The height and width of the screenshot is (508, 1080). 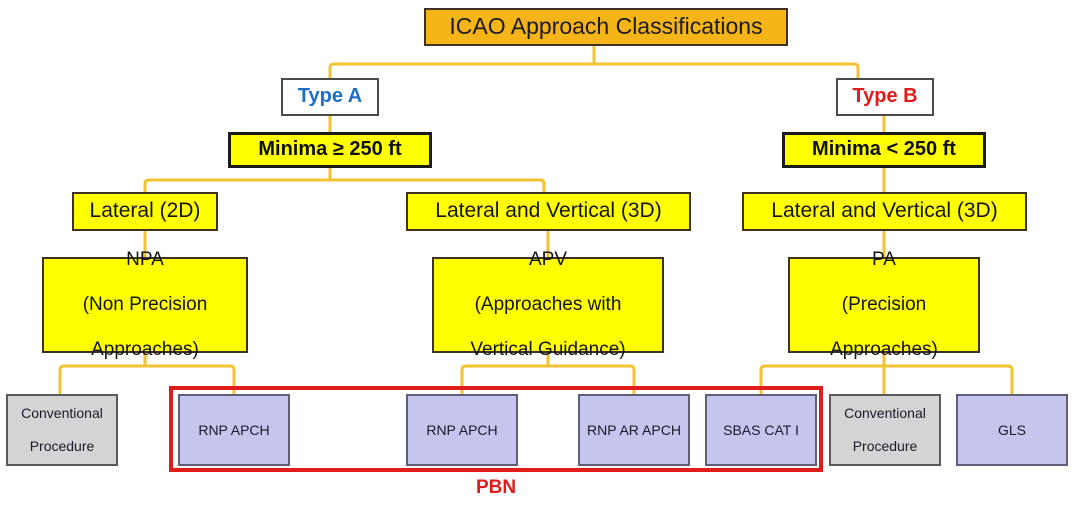 I want to click on node-type-a: Type A, so click(x=330, y=97).